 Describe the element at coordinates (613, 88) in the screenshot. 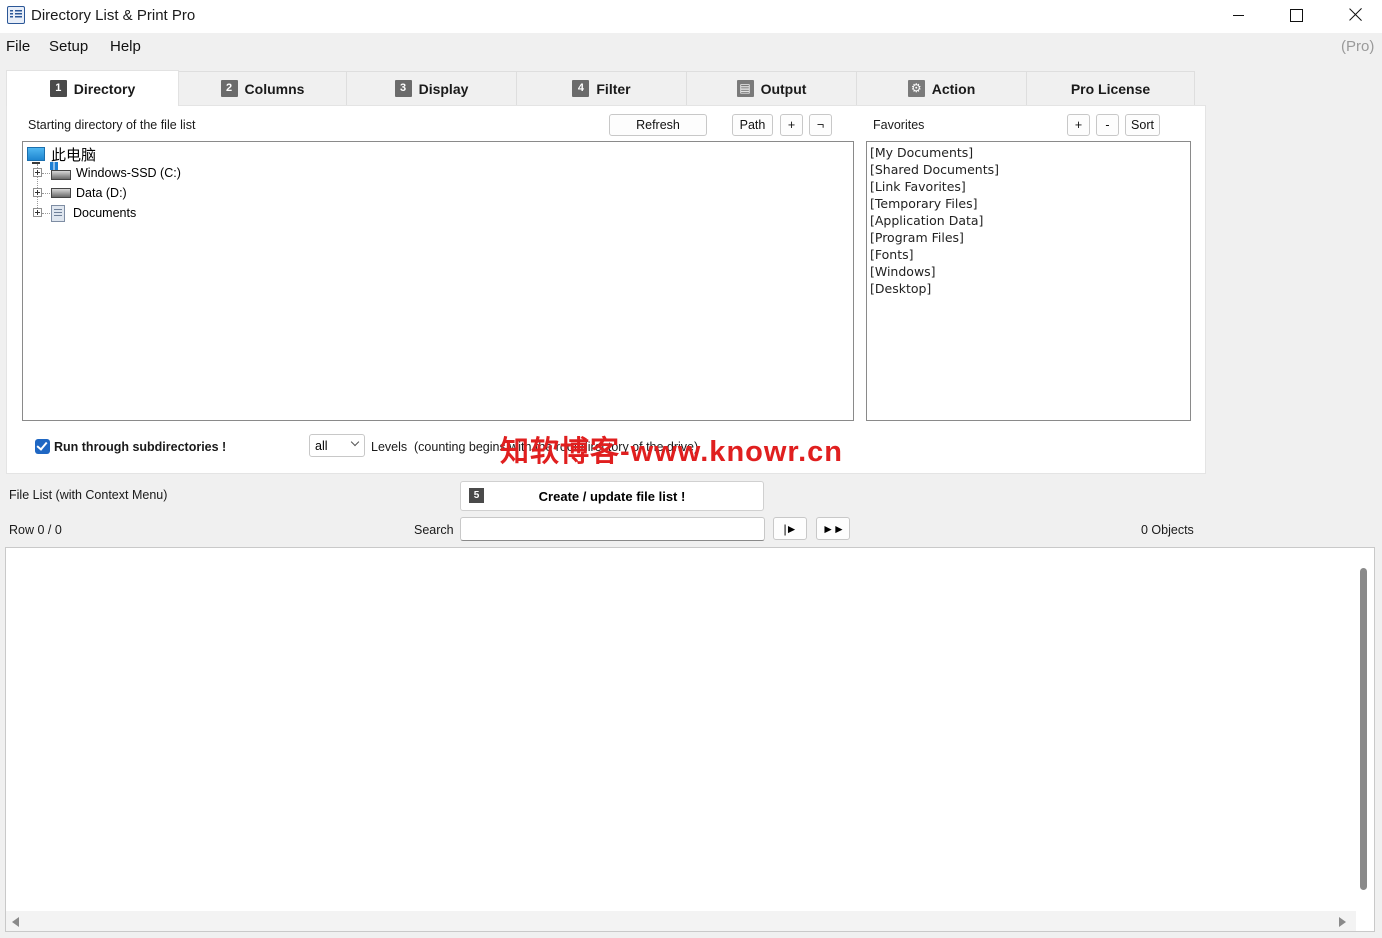

I see `tab-label: Filter` at that location.